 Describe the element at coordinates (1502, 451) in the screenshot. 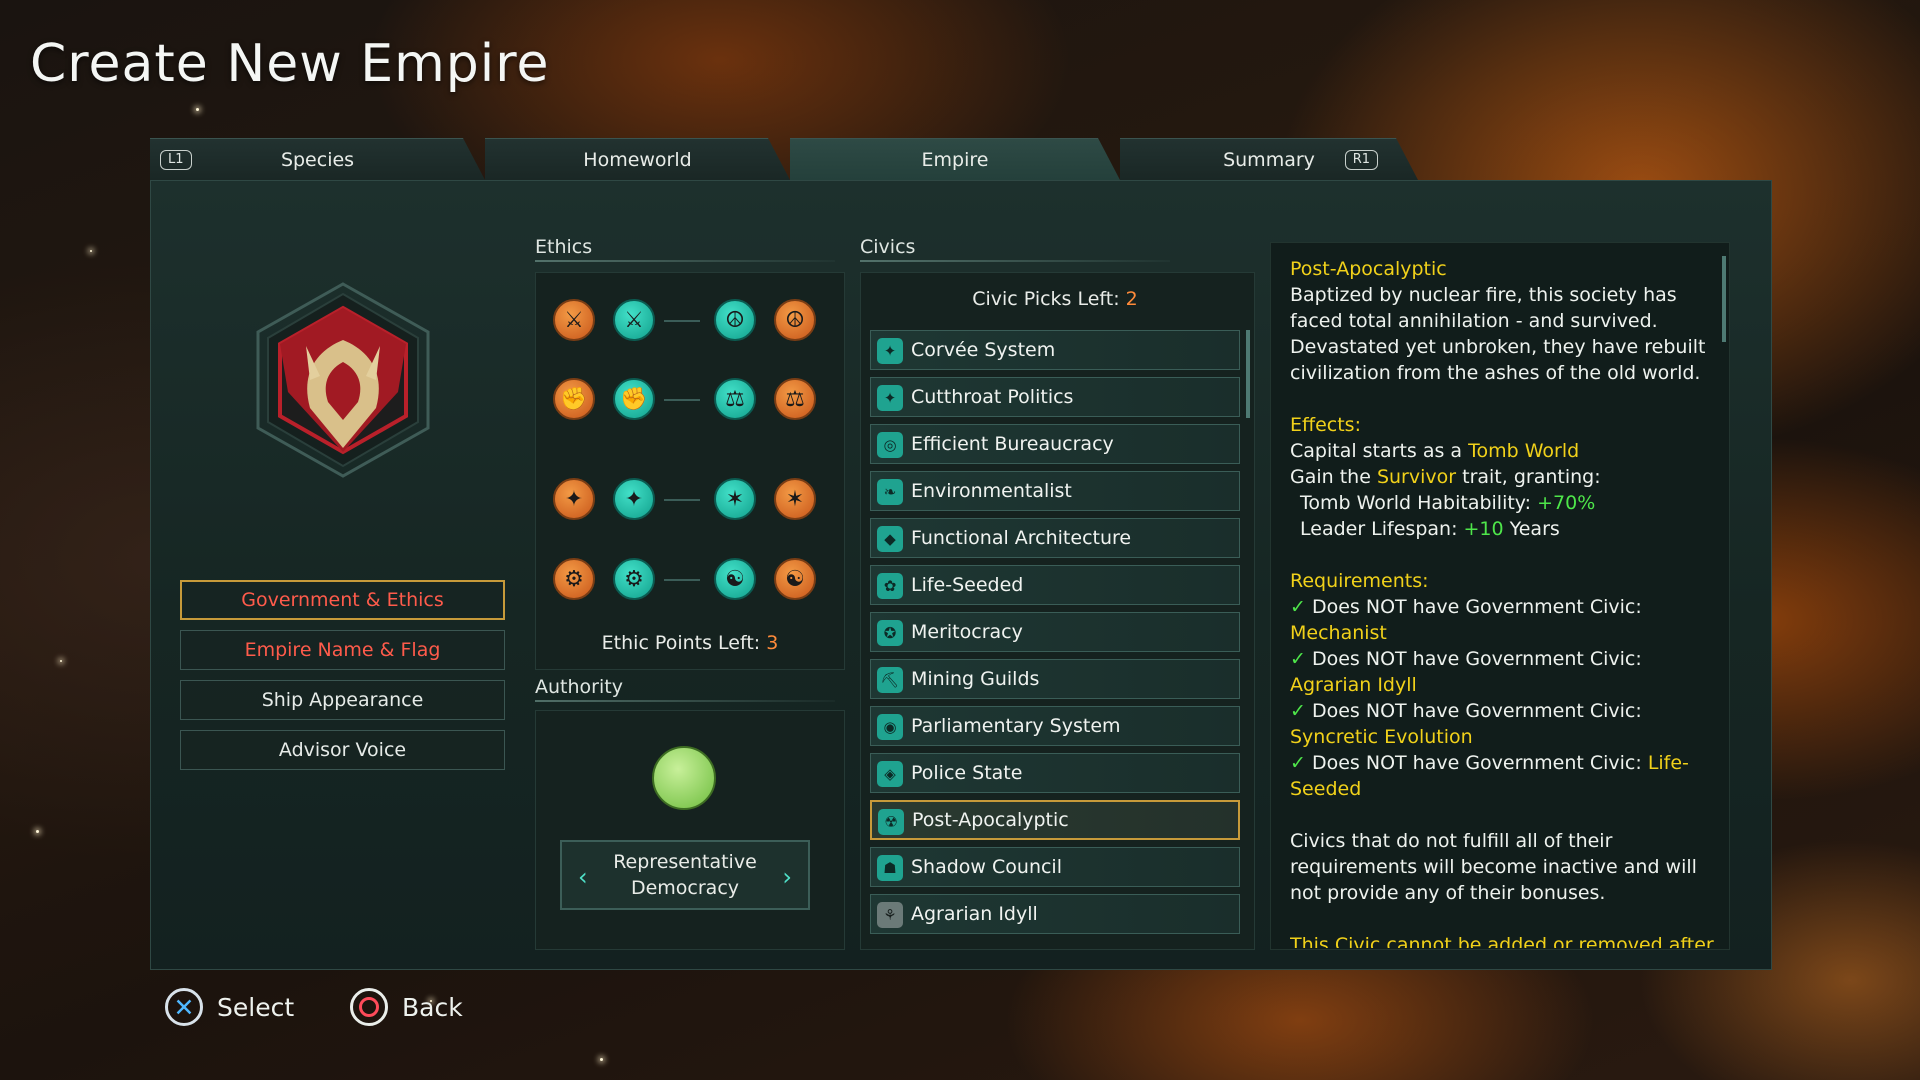

I see `effect-line: Capital starts as a Tomb World` at that location.